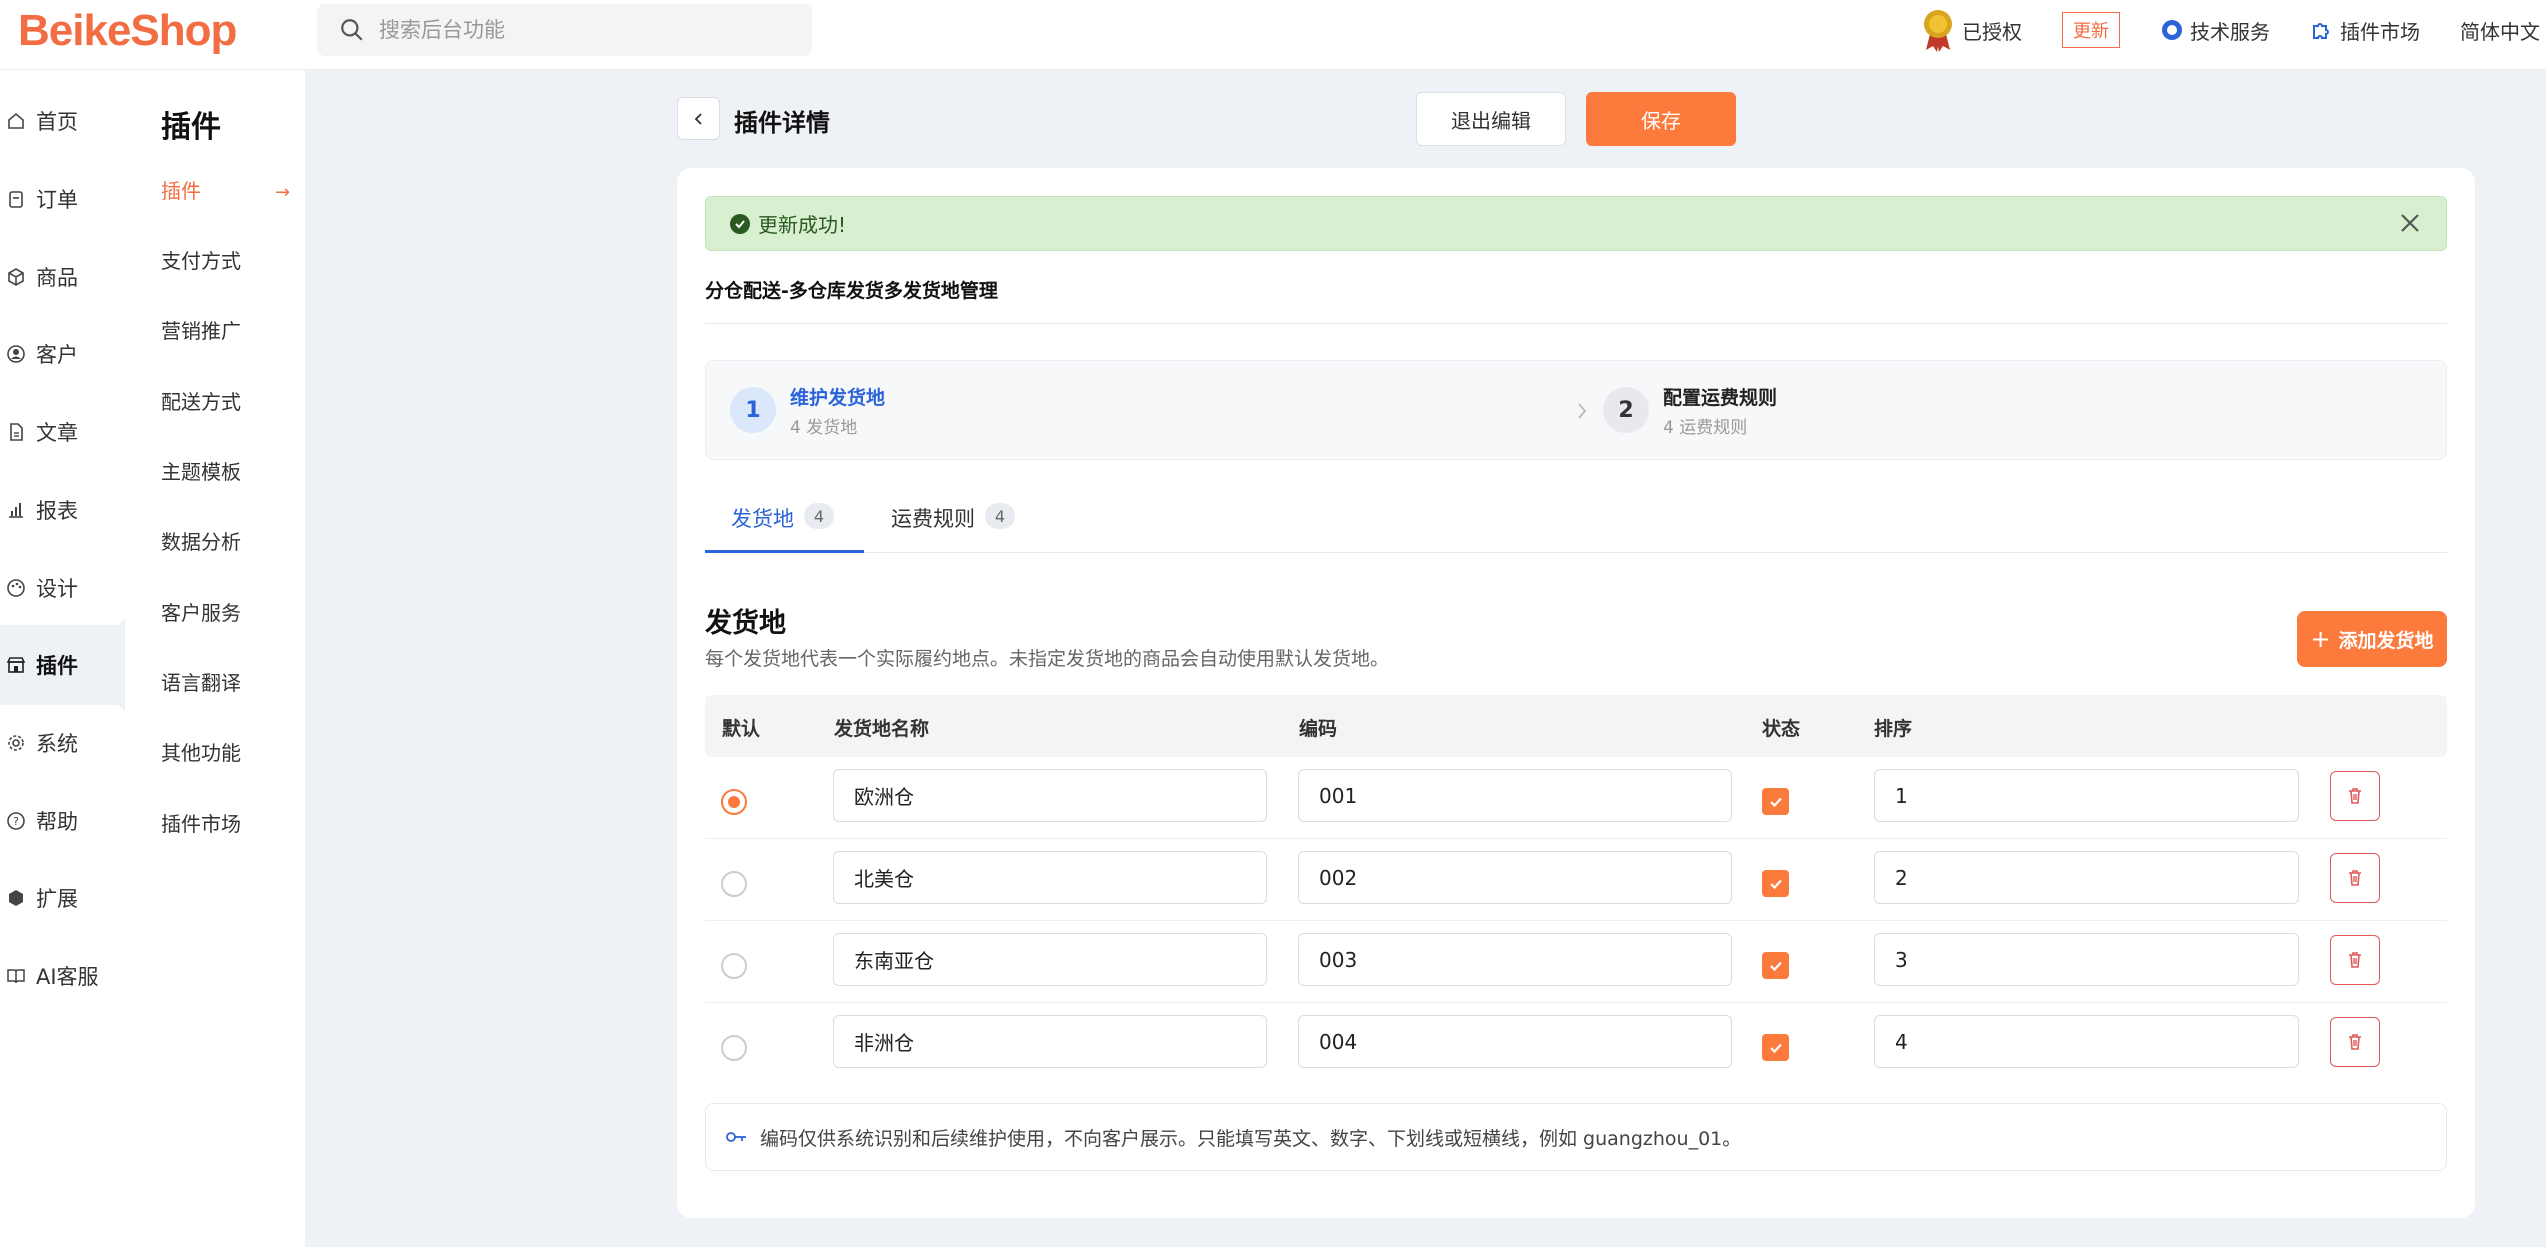 This screenshot has height=1247, width=2546. Describe the element at coordinates (62, 821) in the screenshot. I see `sidebar-item-help: ? 帮助` at that location.